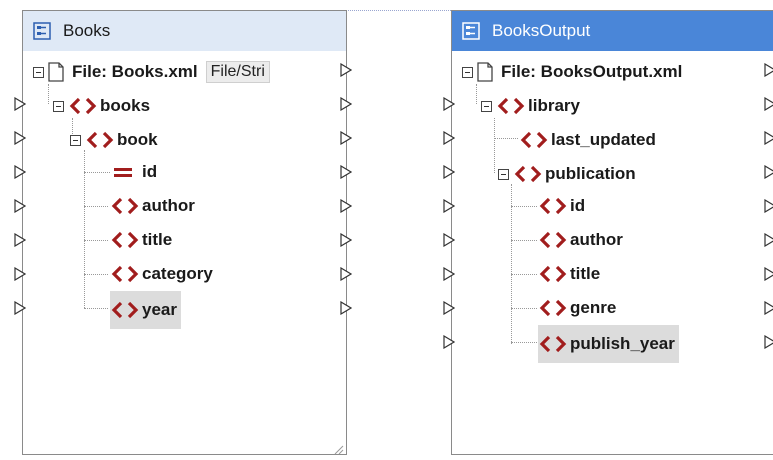 The image size is (773, 460). Describe the element at coordinates (339, 448) in the screenshot. I see `resize-grip-icon` at that location.